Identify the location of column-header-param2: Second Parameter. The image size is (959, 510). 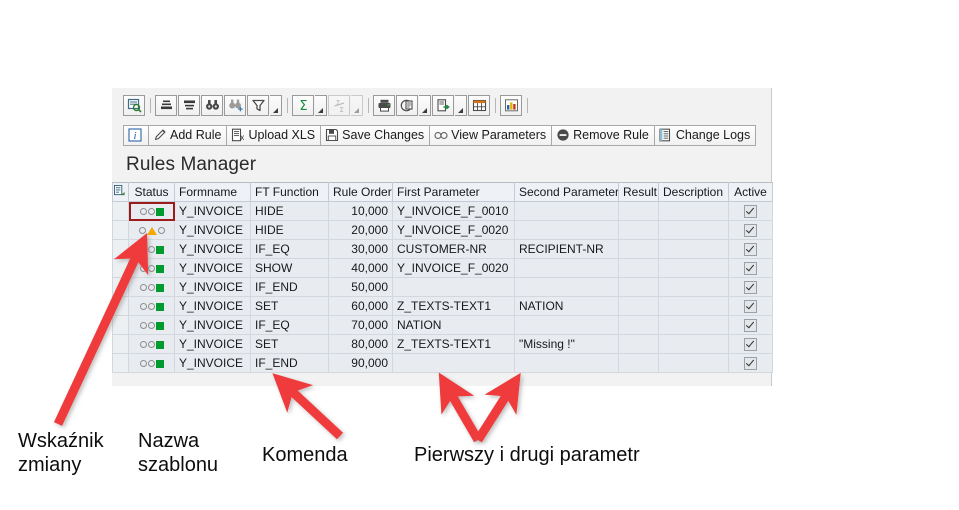
(566, 192).